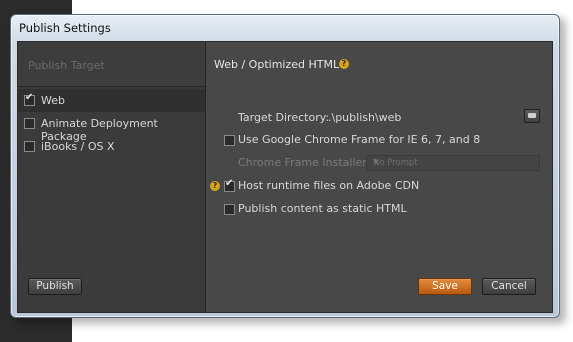 This screenshot has height=342, width=573. Describe the element at coordinates (509, 286) in the screenshot. I see `cancel-button: Cancel` at that location.